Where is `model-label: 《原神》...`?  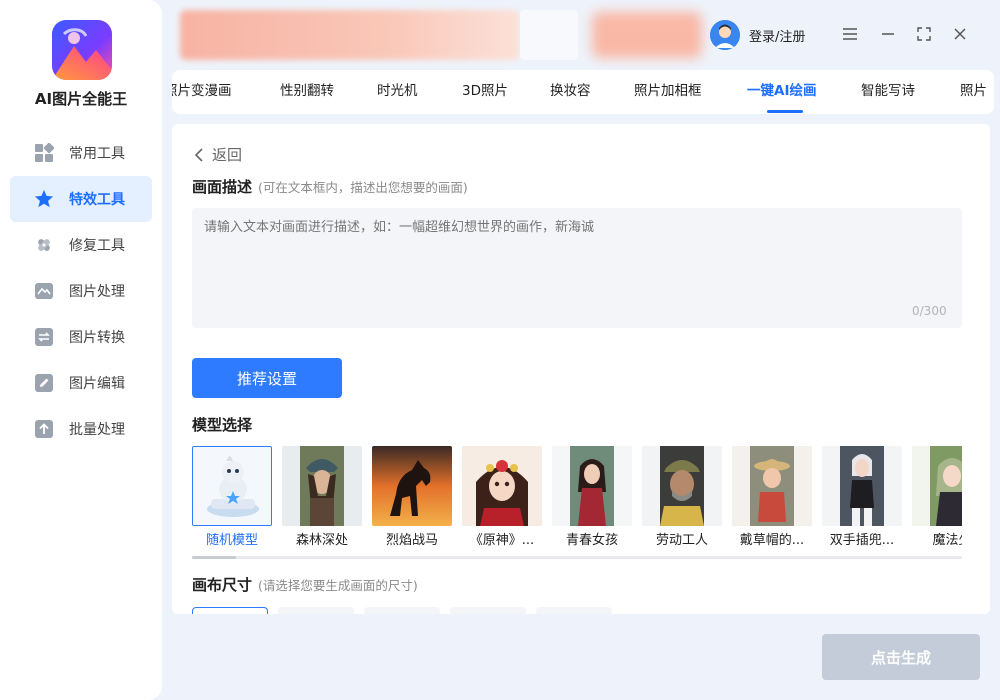
model-label: 《原神》... is located at coordinates (502, 540).